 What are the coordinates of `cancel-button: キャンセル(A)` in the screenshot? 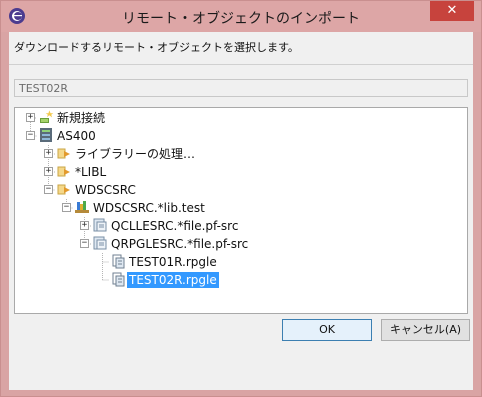 It's located at (425, 330).